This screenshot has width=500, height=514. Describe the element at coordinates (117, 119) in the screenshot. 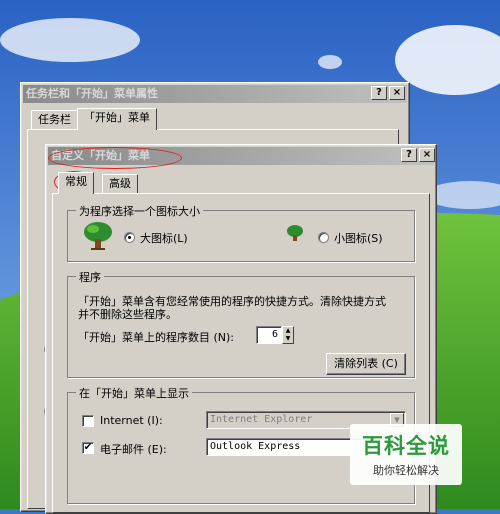

I see `tab-start-menu: 「开始」菜单` at that location.